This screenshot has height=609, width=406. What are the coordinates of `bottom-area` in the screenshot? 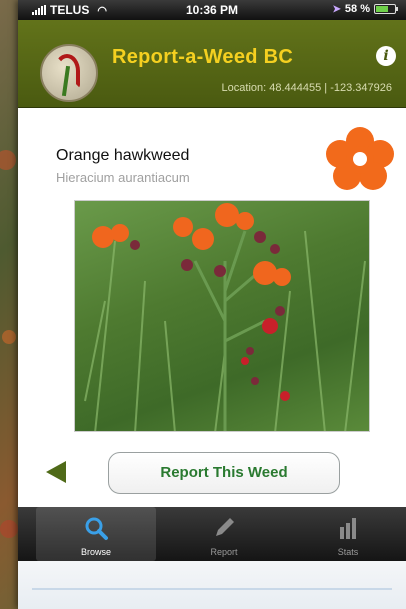 It's located at (212, 585).